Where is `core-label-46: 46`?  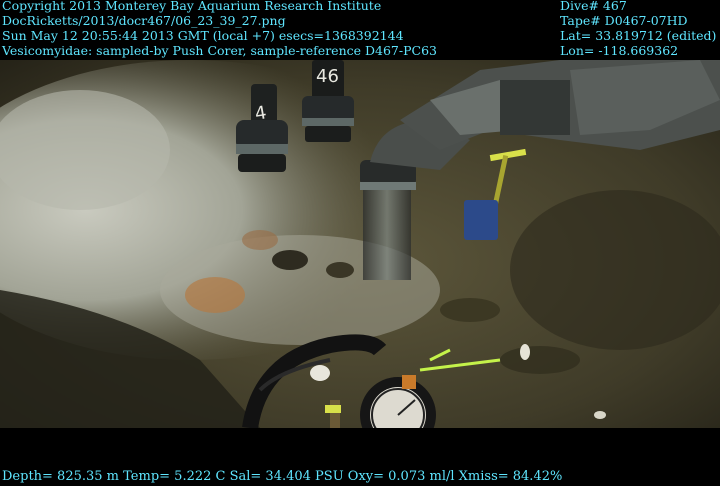 core-label-46: 46 is located at coordinates (327, 76).